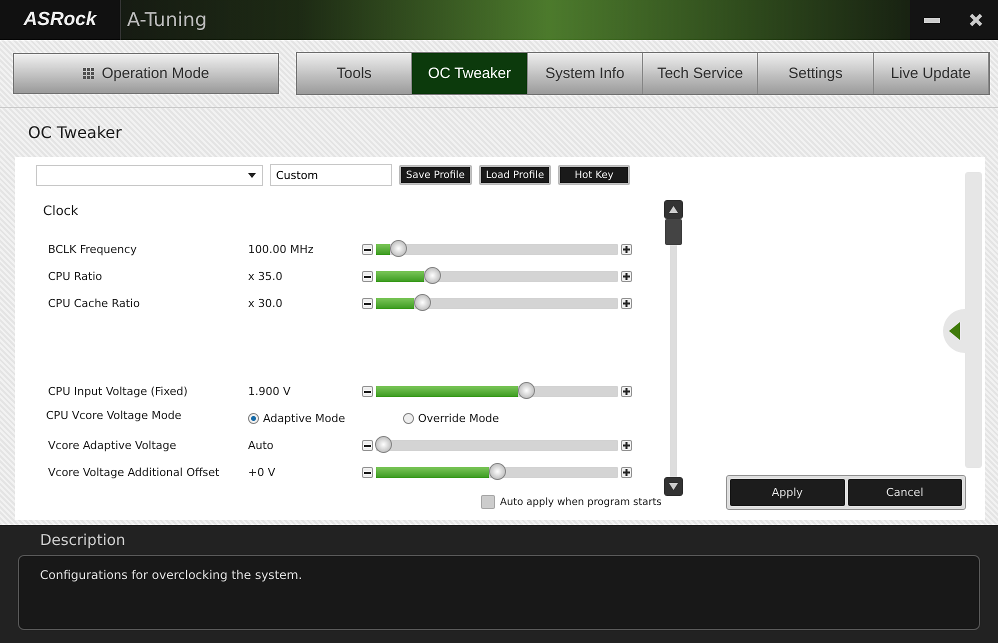  Describe the element at coordinates (113, 445) in the screenshot. I see `setting-label: Vcore Adaptive Voltage` at that location.